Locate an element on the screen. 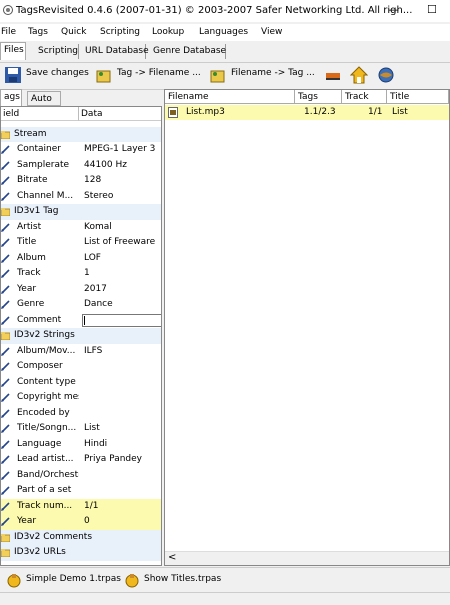 The width and height of the screenshot is (450, 605). file-track: 1/1 is located at coordinates (375, 112).